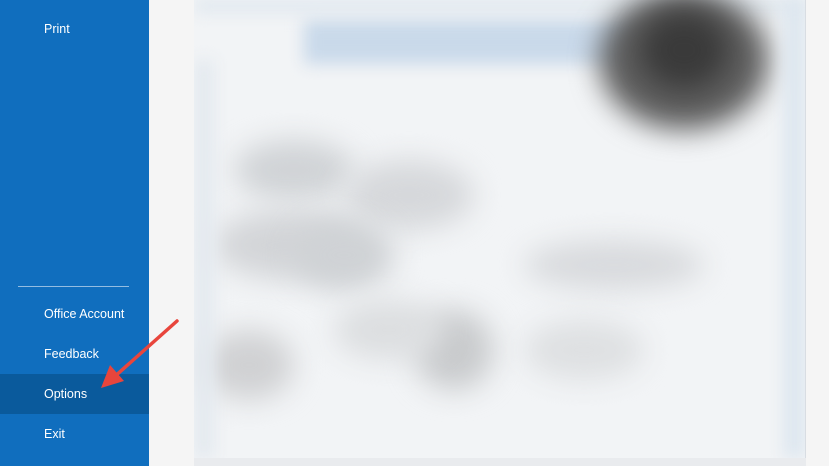 The height and width of the screenshot is (466, 829). I want to click on sidebar-item-print: Print, so click(74, 29).